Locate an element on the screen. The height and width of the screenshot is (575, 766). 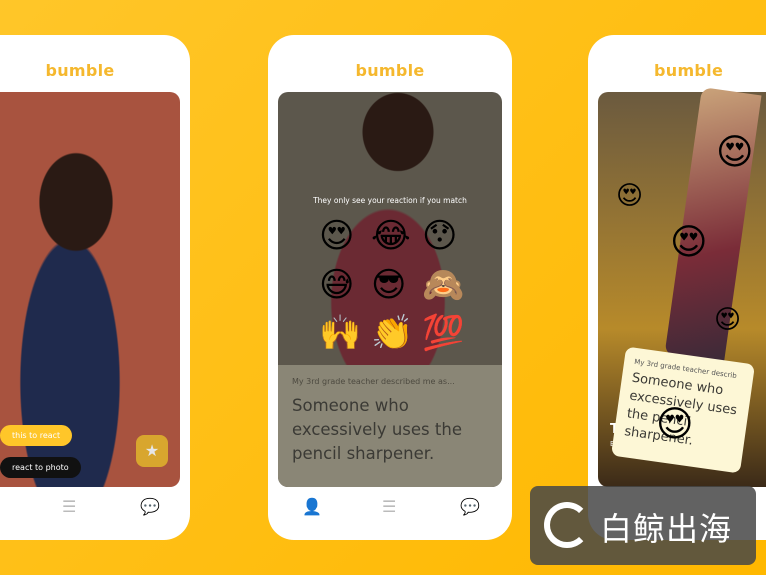
react-hint-pill: this to react is located at coordinates (36, 435).